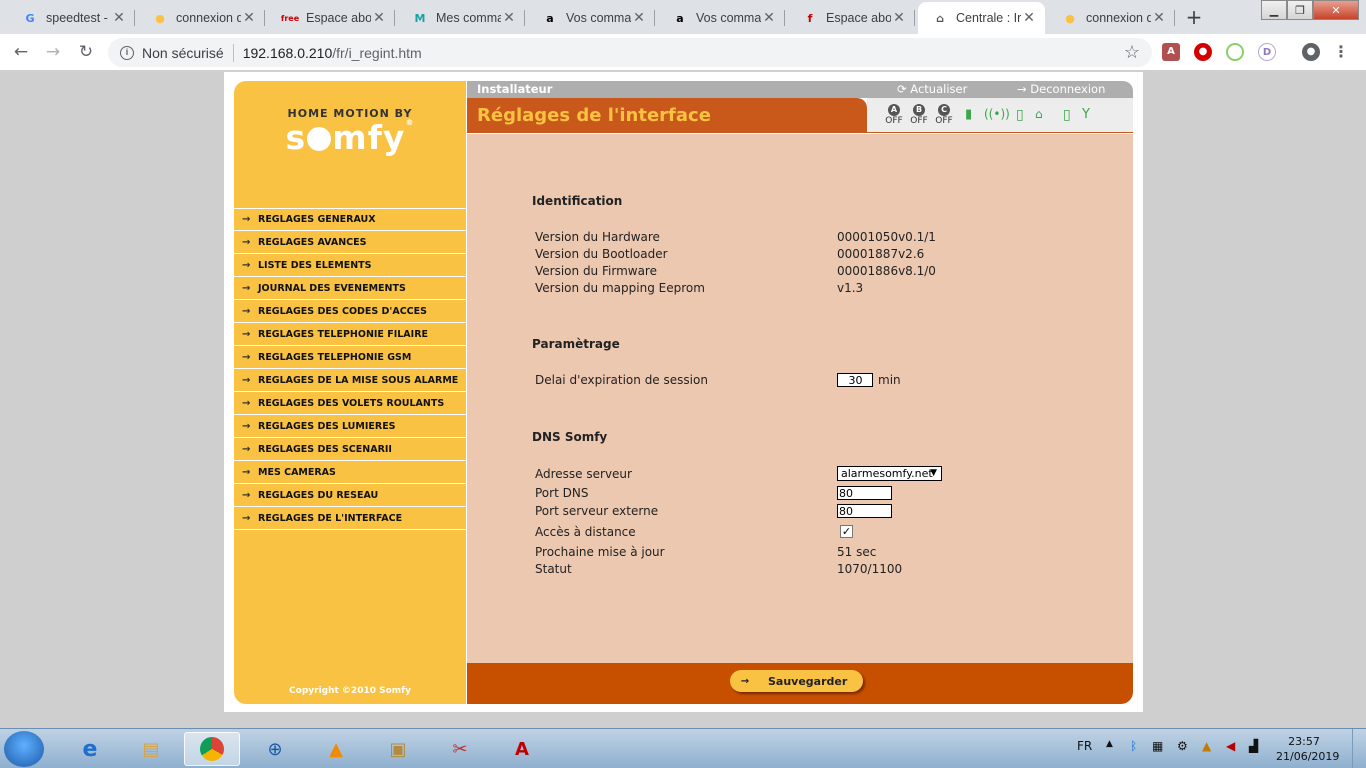  Describe the element at coordinates (350, 518) in the screenshot. I see `sidebar-menu-item: → REGLAGES DE L'INTERFACE` at that location.